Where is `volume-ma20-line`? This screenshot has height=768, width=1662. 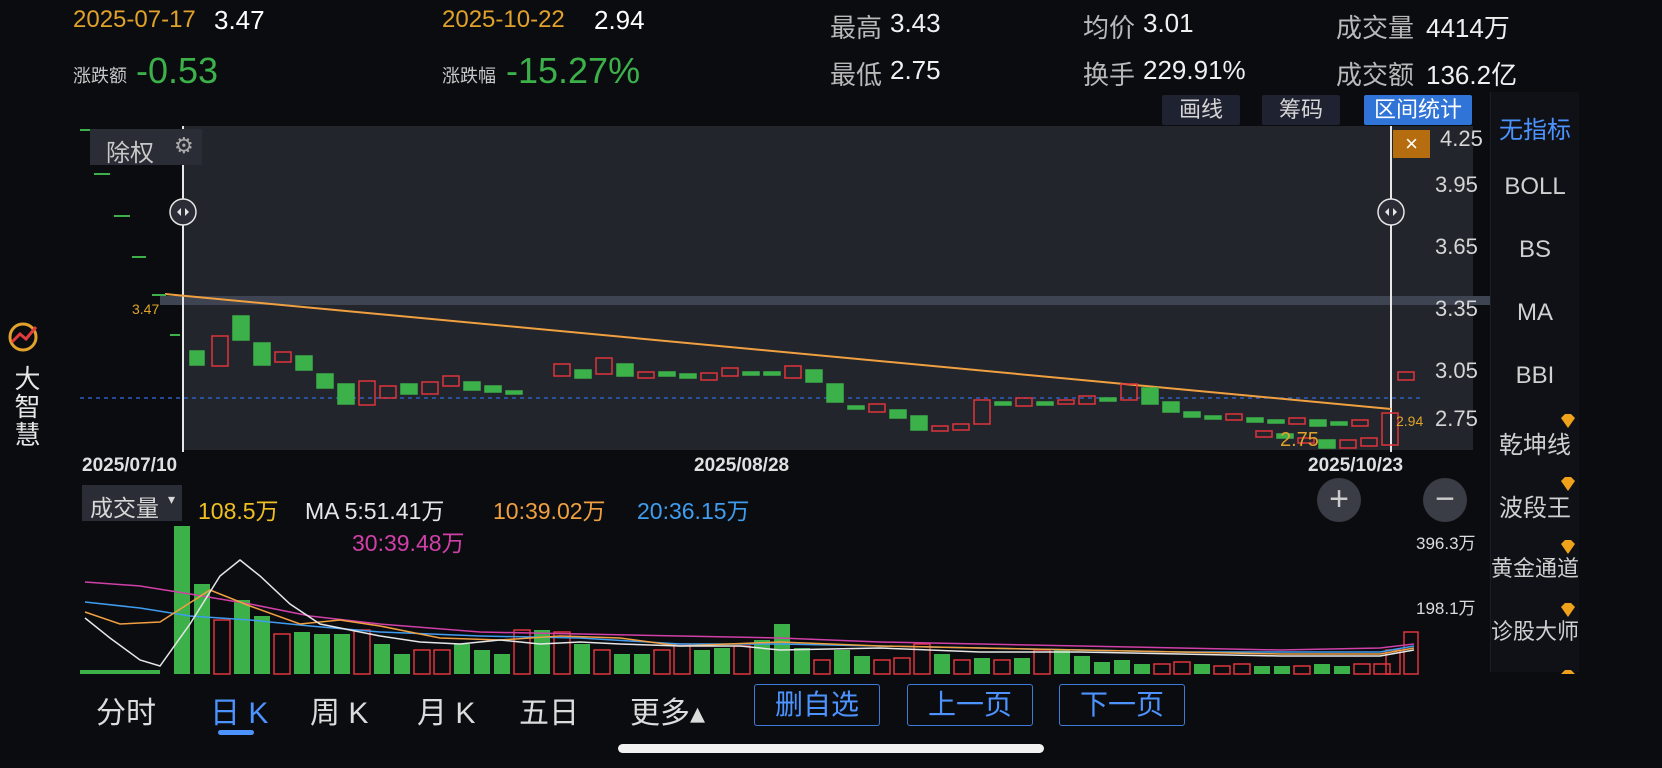 volume-ma20-line is located at coordinates (749, 627).